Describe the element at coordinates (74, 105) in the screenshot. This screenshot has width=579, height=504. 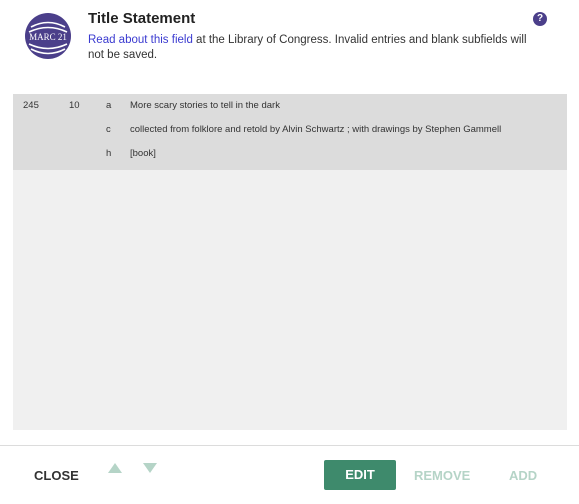
I see `field-indicators: 10` at that location.